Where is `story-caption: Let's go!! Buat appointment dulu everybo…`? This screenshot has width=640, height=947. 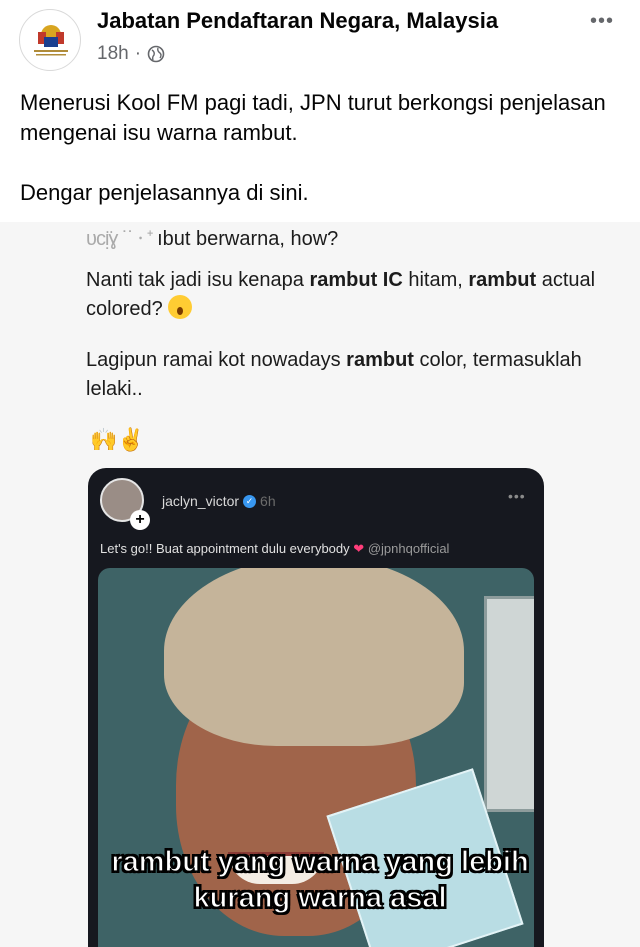 story-caption: Let's go!! Buat appointment dulu everybo… is located at coordinates (275, 548).